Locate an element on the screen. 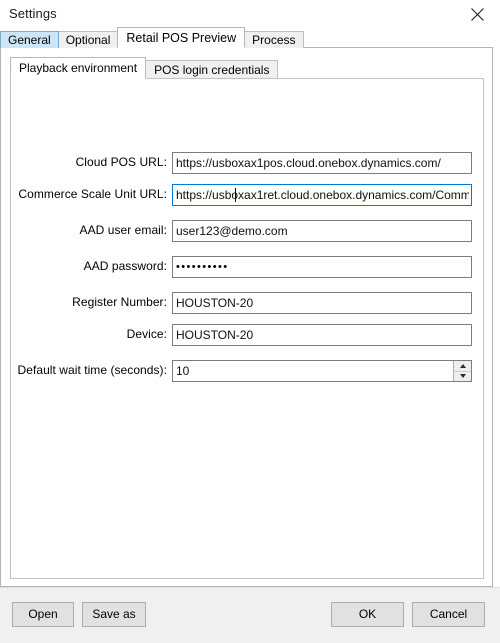 The image size is (500, 643). default-wait-time-input is located at coordinates (313, 371).